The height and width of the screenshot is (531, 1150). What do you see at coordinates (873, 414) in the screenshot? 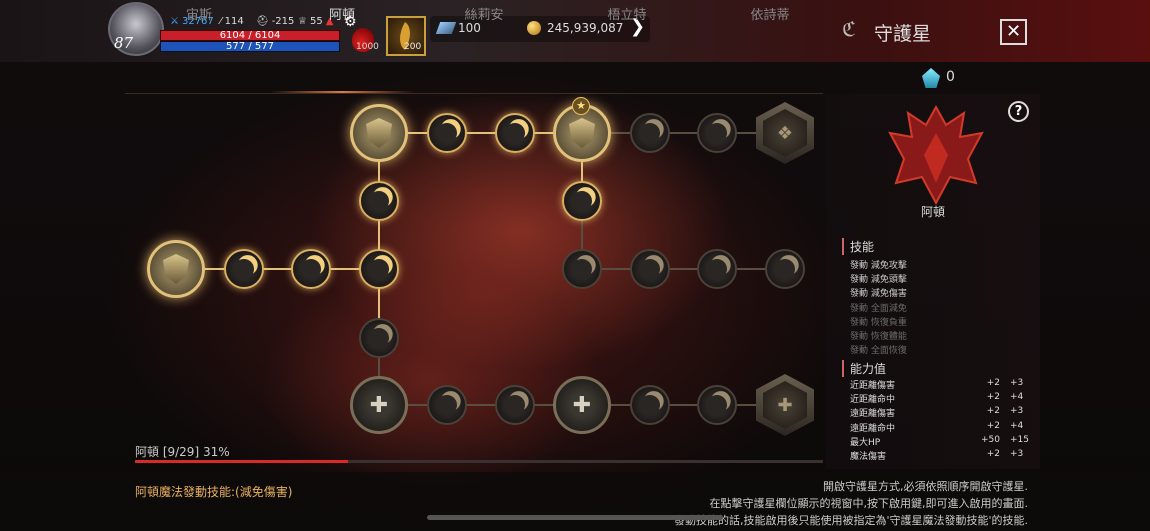
I see `stat-label: 遠距離傷害` at bounding box center [873, 414].